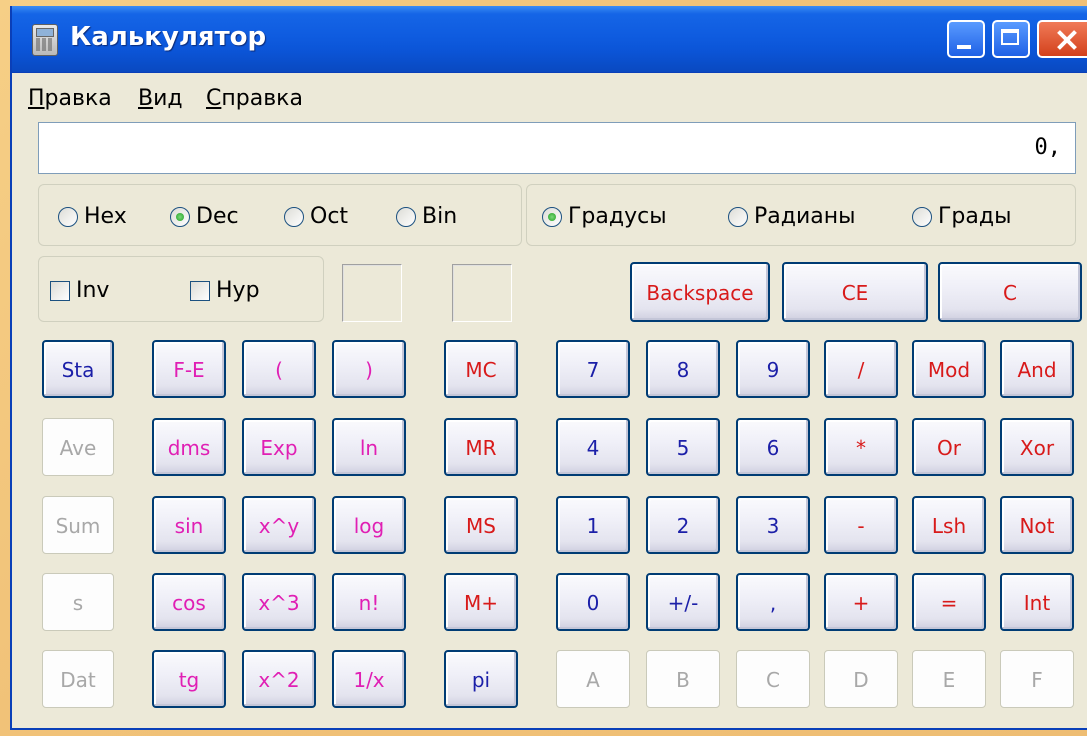  I want to click on clear-button: C, so click(1010, 292).